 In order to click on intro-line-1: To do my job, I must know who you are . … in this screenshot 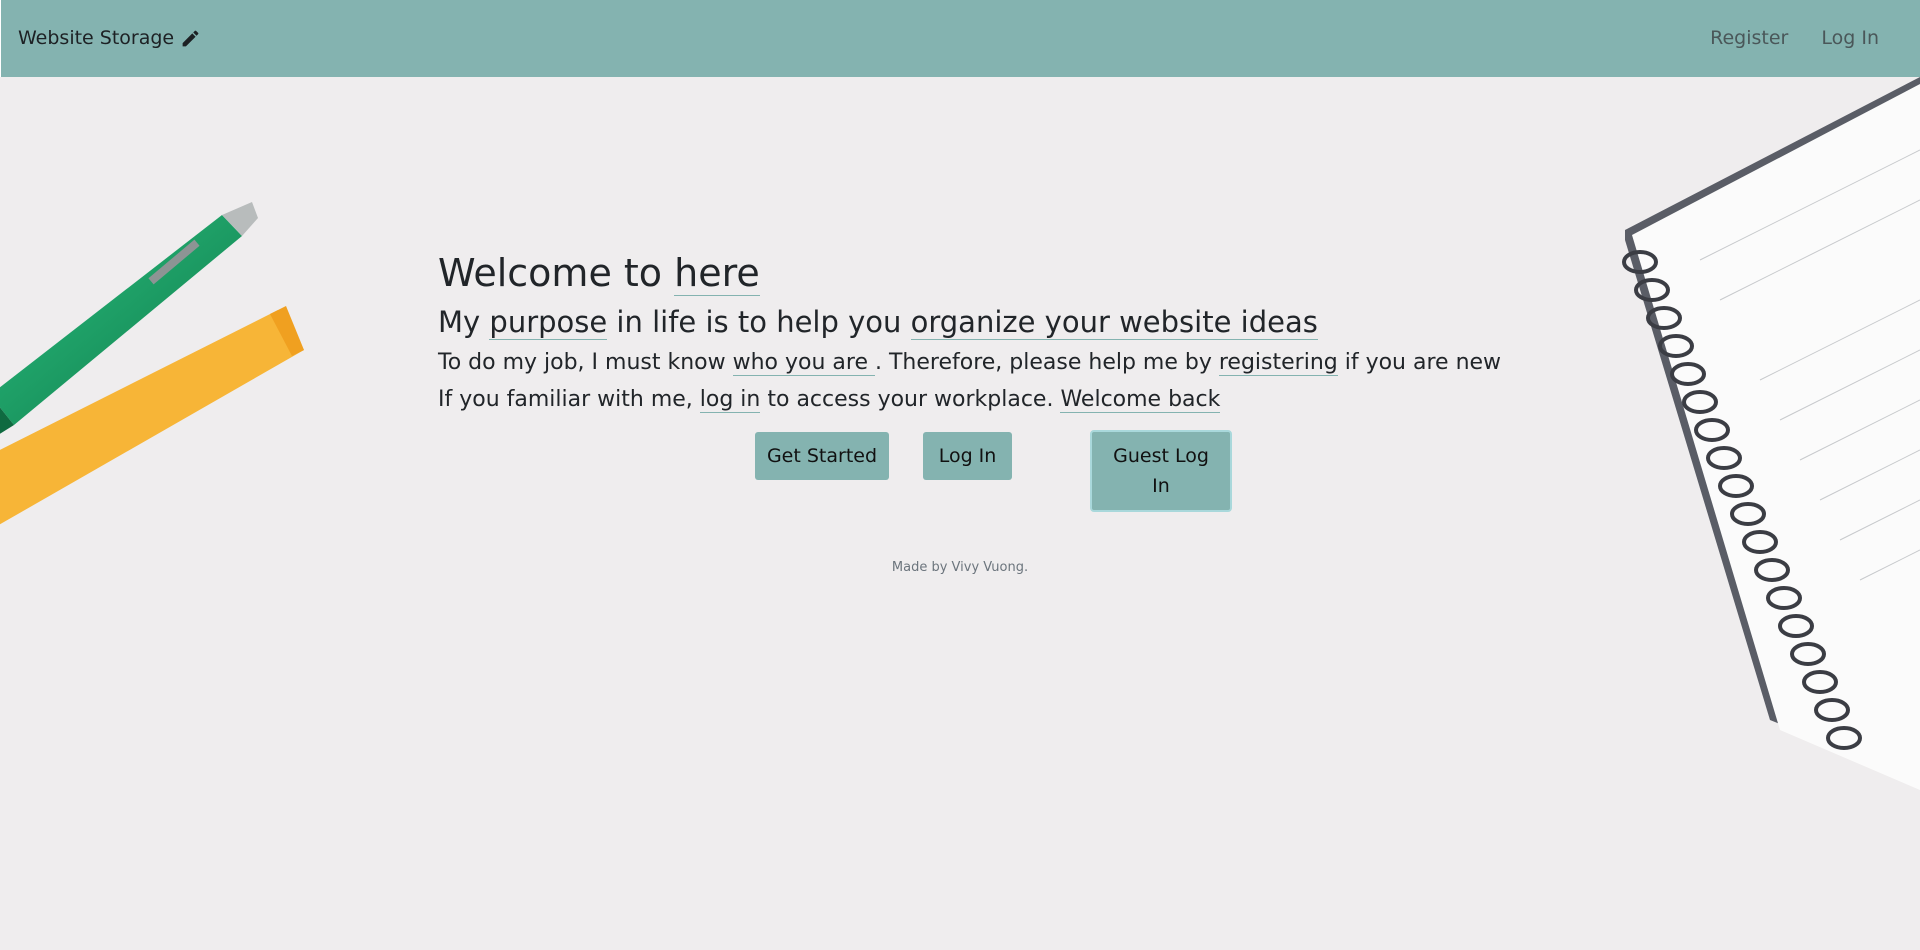, I will do `click(988, 362)`.